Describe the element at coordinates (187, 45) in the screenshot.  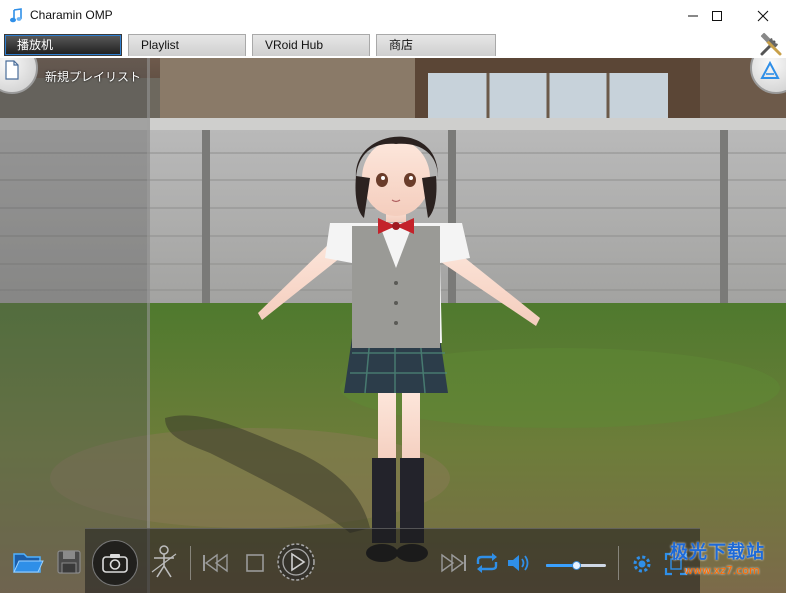
I see `tab-playlist: Playlist` at that location.